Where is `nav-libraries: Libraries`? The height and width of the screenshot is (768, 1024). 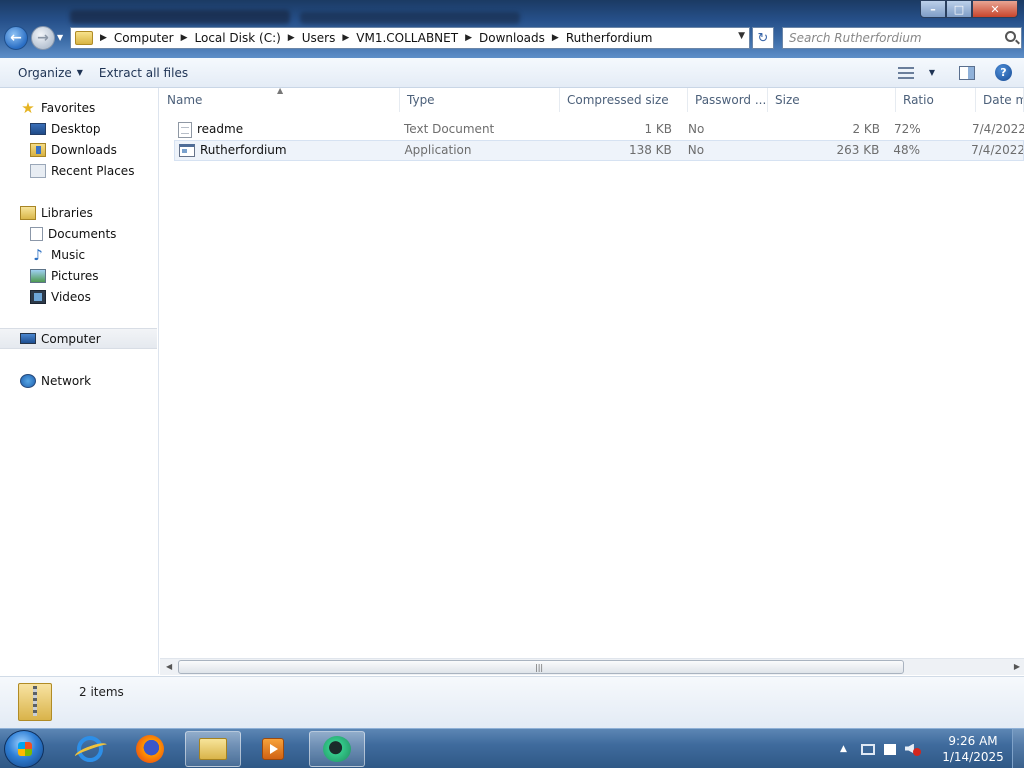 nav-libraries: Libraries is located at coordinates (78, 212).